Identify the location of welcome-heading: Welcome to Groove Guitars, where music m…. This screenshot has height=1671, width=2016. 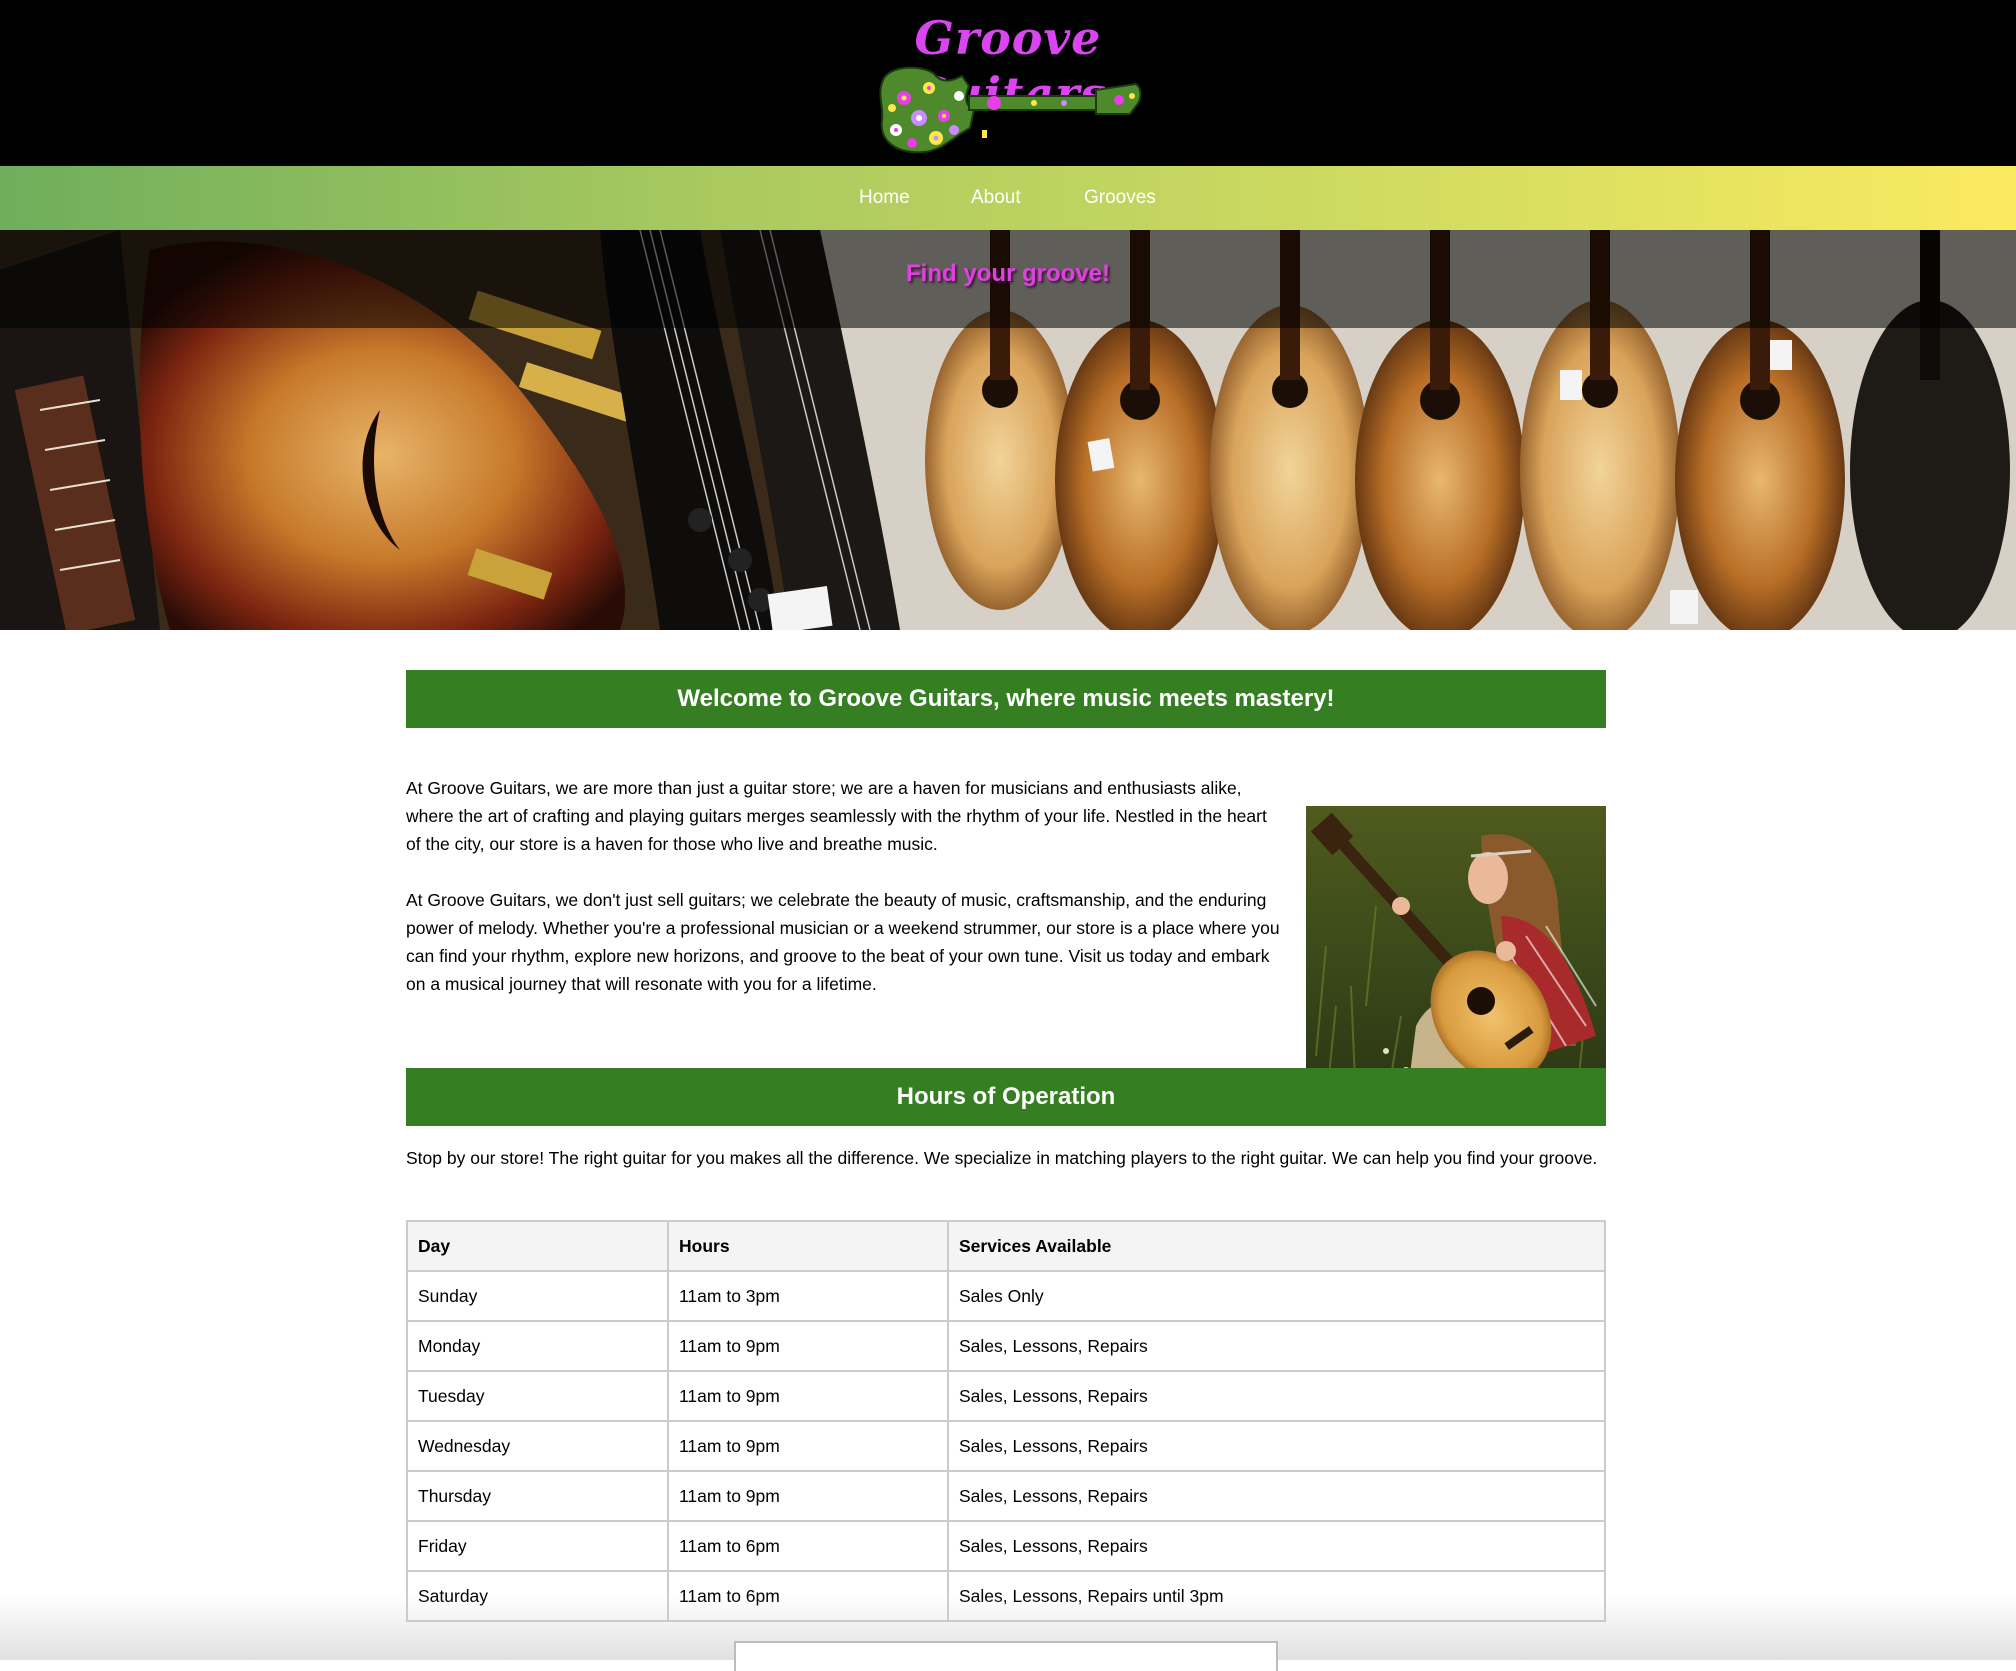
(1006, 699).